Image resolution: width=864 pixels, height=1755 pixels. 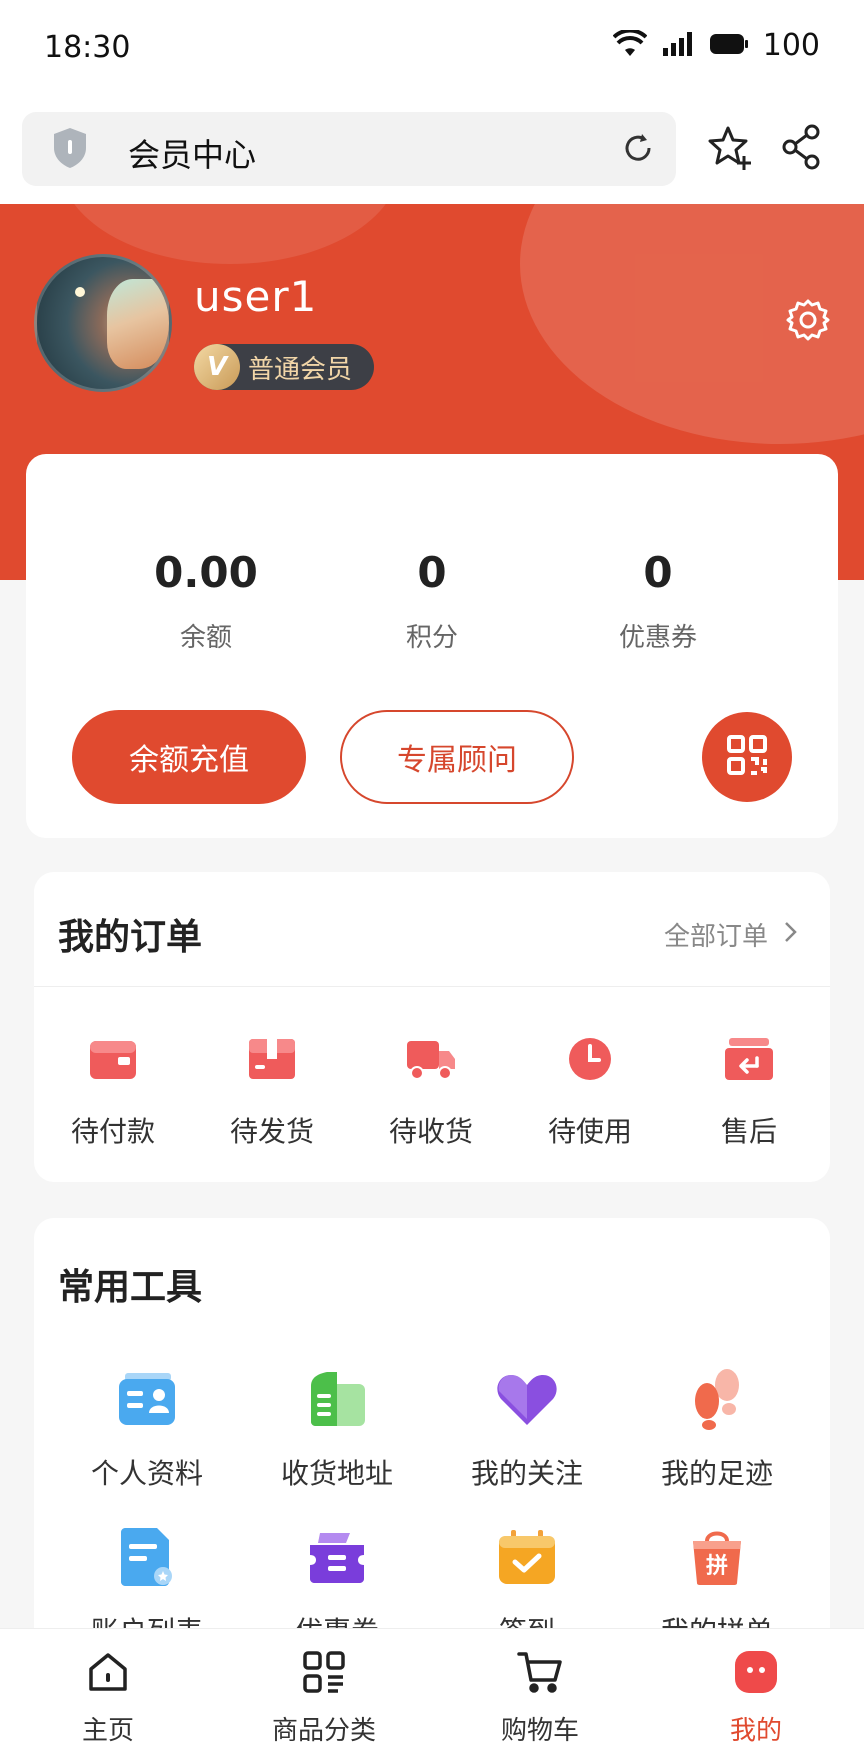 What do you see at coordinates (808, 322) in the screenshot?
I see `settings-gear-icon` at bounding box center [808, 322].